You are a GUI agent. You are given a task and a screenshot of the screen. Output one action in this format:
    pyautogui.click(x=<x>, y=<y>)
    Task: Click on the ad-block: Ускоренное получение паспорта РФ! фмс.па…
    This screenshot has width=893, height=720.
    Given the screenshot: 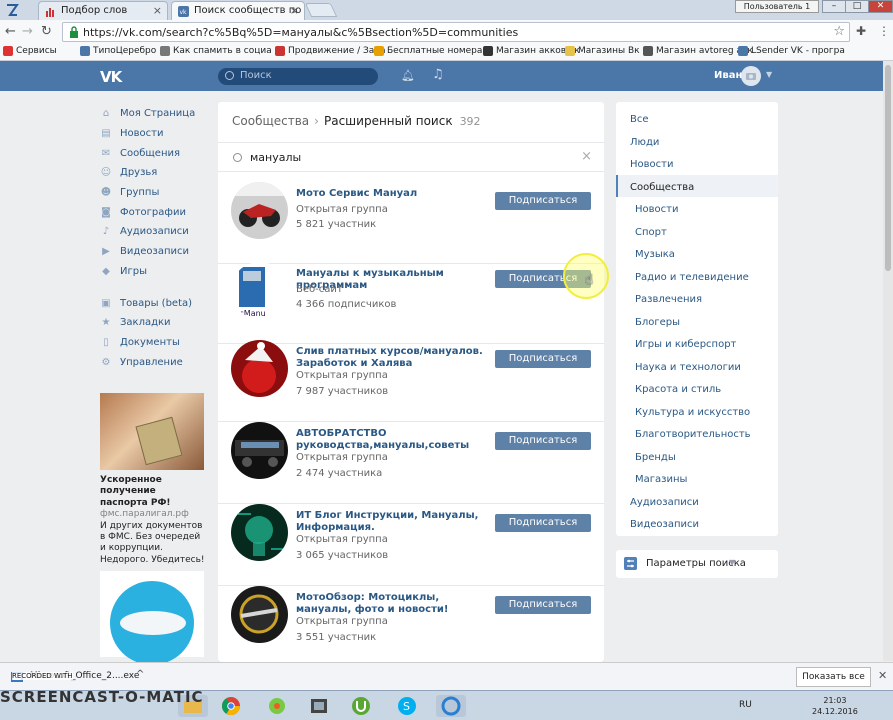 What is the action you would take?
    pyautogui.click(x=153, y=520)
    